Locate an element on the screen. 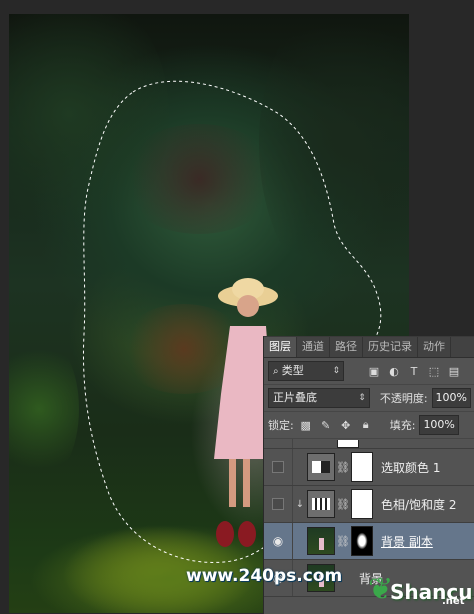 This screenshot has height=614, width=474. brand-watermark: ❦ Shancun .net is located at coordinates (421, 592).